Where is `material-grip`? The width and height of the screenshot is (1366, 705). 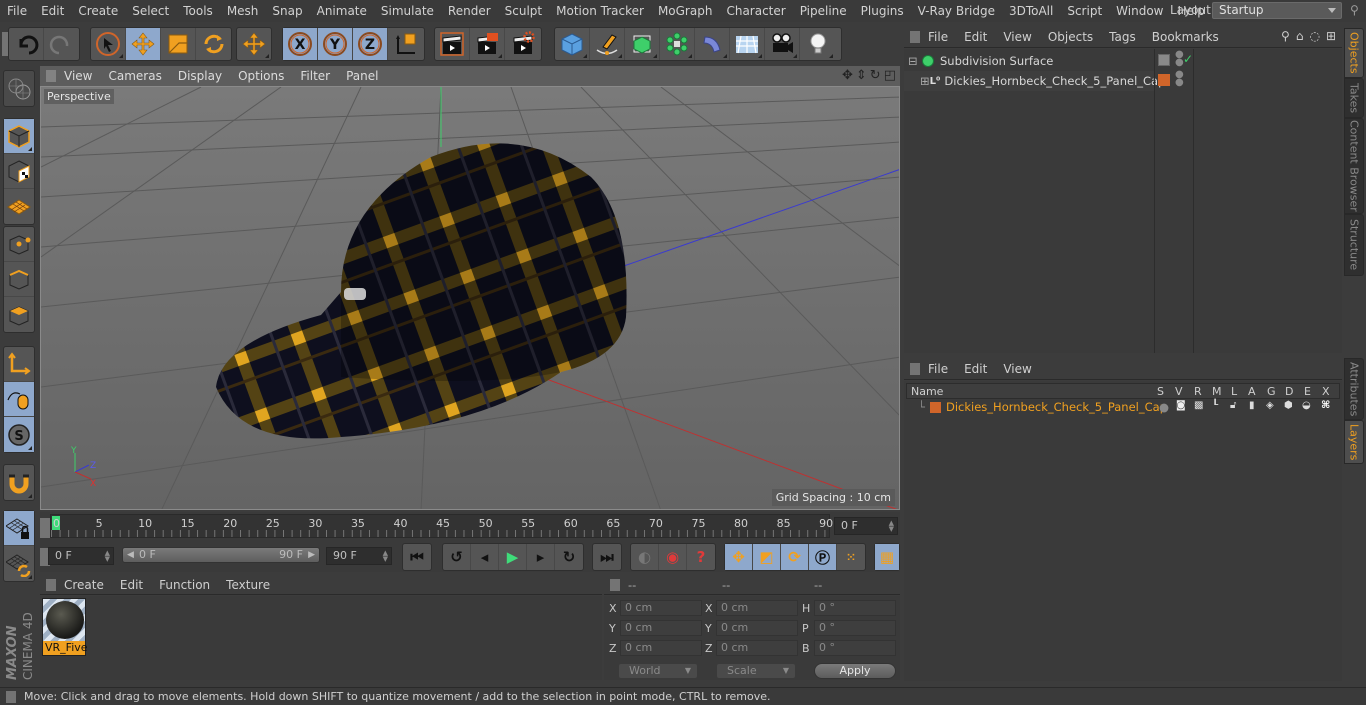
material-grip is located at coordinates (51, 584).